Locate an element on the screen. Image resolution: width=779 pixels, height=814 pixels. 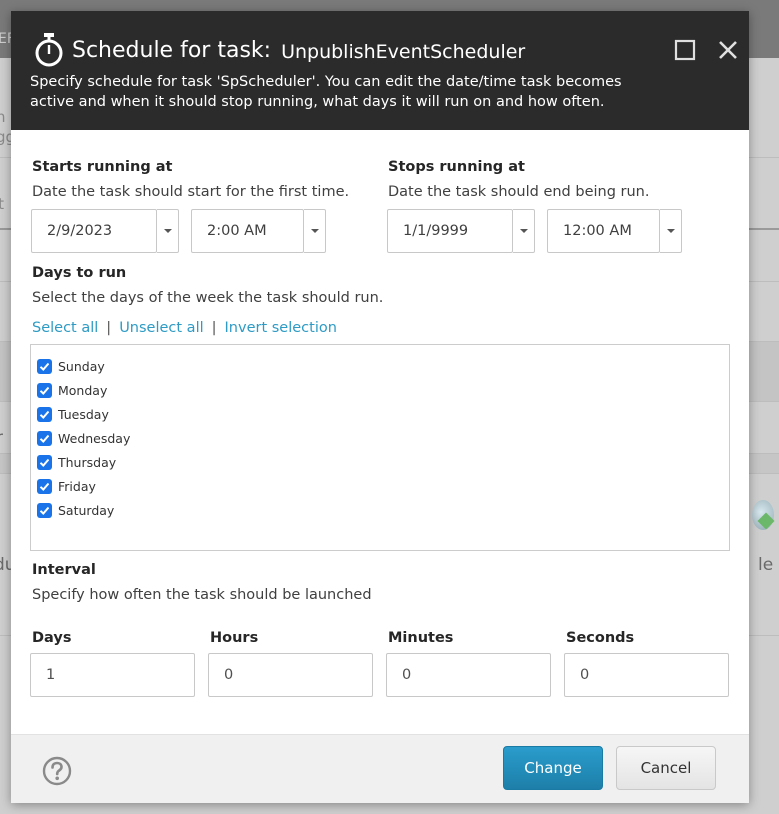
stop-time-dropdown is located at coordinates (671, 231).